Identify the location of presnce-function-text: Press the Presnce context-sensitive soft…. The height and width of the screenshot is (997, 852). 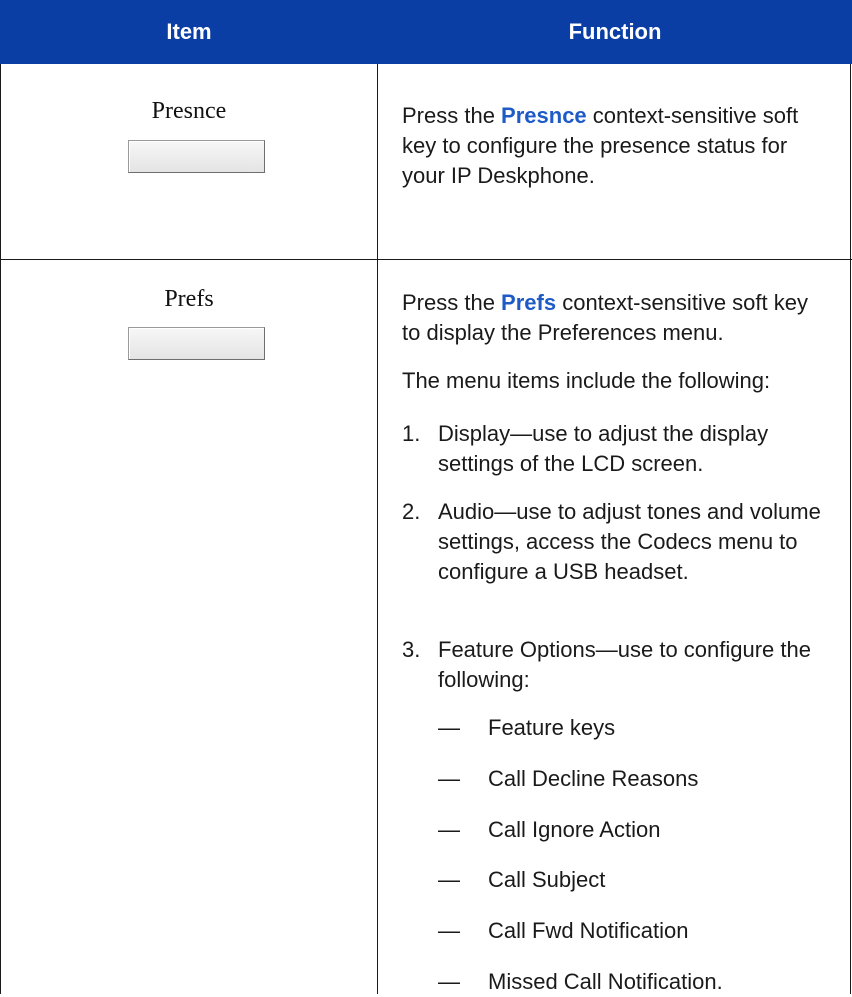
(600, 145).